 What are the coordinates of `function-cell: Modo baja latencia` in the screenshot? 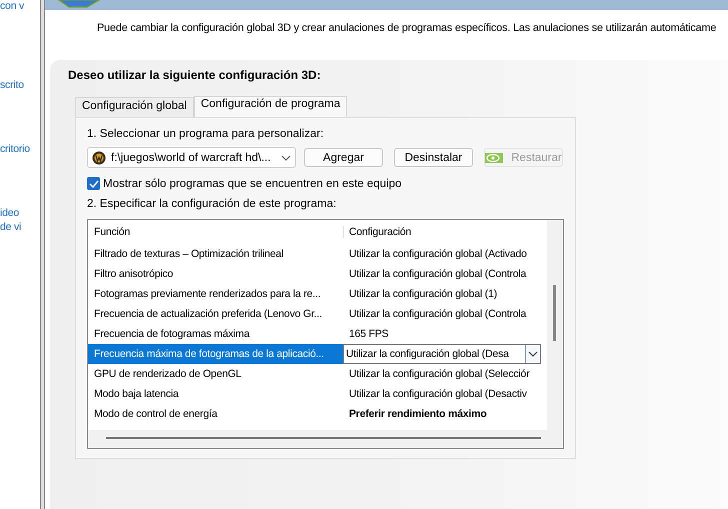 It's located at (215, 394).